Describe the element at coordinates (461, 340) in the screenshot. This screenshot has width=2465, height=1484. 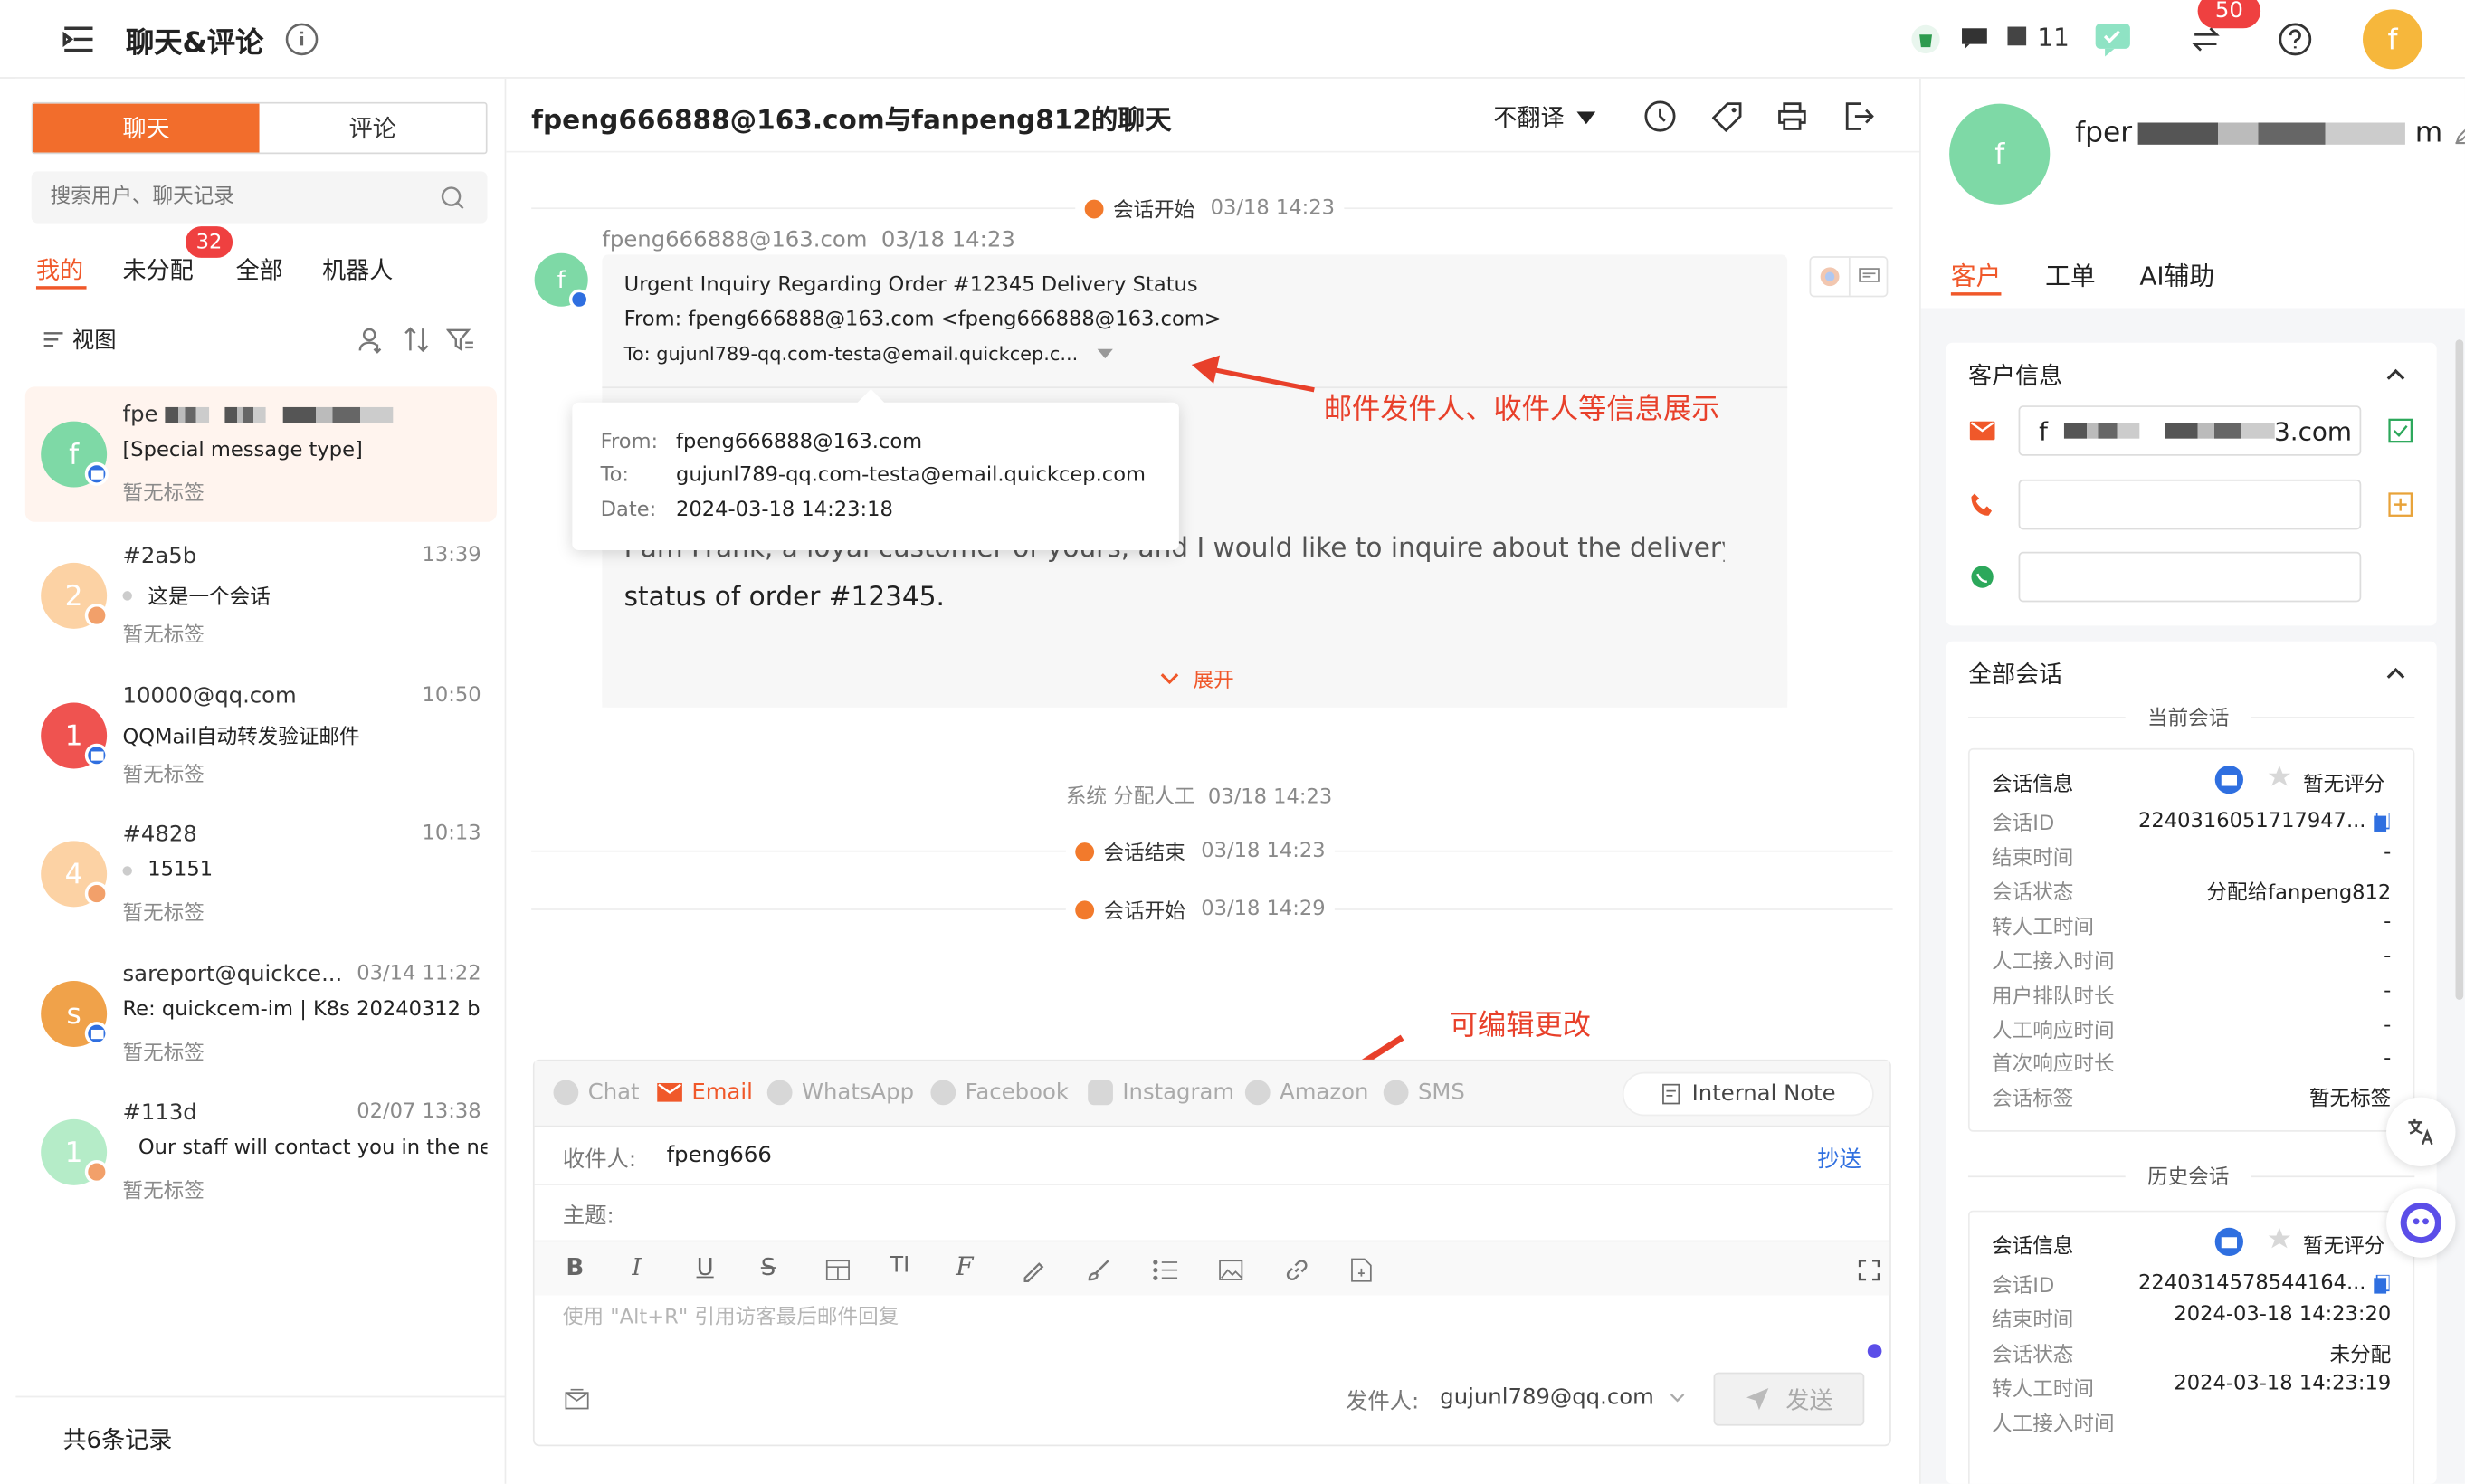
I see `filter-icon` at that location.